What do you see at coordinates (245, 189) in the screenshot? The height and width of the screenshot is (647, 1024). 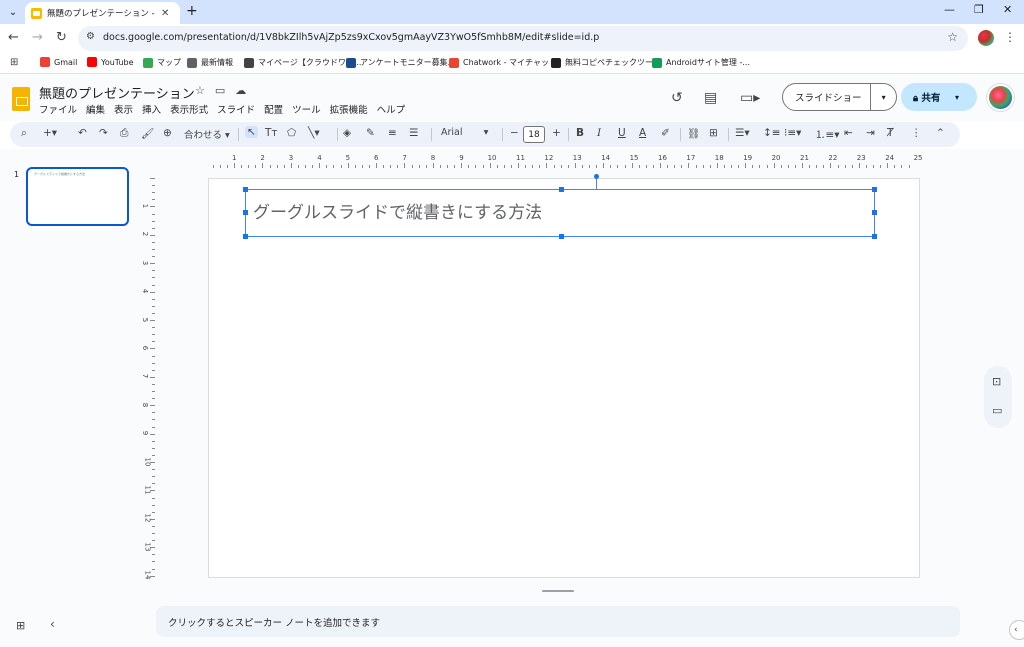 I see `resize-handle-top-left` at bounding box center [245, 189].